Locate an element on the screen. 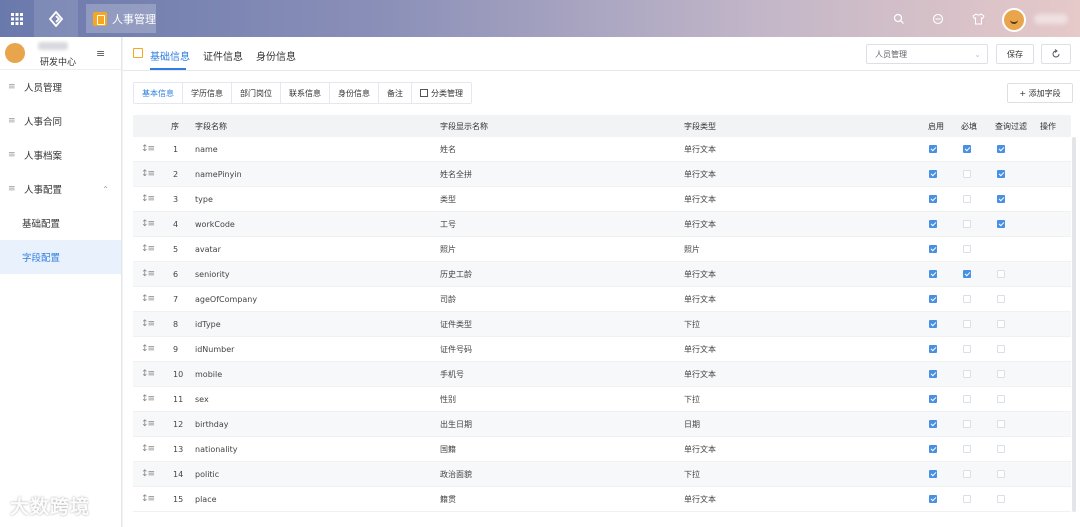  tab-identity-info: 身份信息 is located at coordinates (276, 55).